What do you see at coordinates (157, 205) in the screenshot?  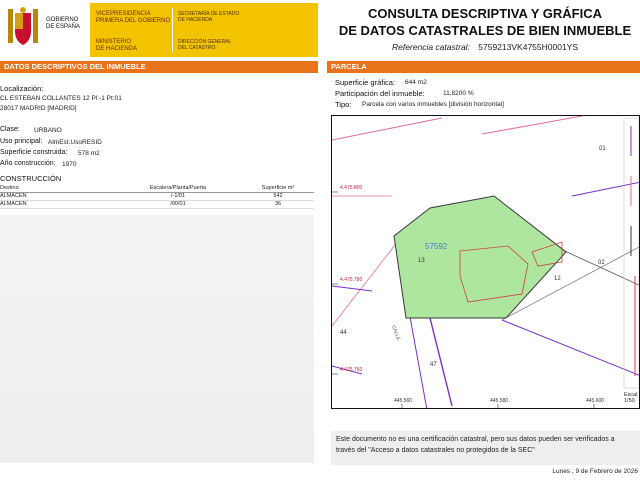 I see `table-row: ALMACEN /00/01 36` at bounding box center [157, 205].